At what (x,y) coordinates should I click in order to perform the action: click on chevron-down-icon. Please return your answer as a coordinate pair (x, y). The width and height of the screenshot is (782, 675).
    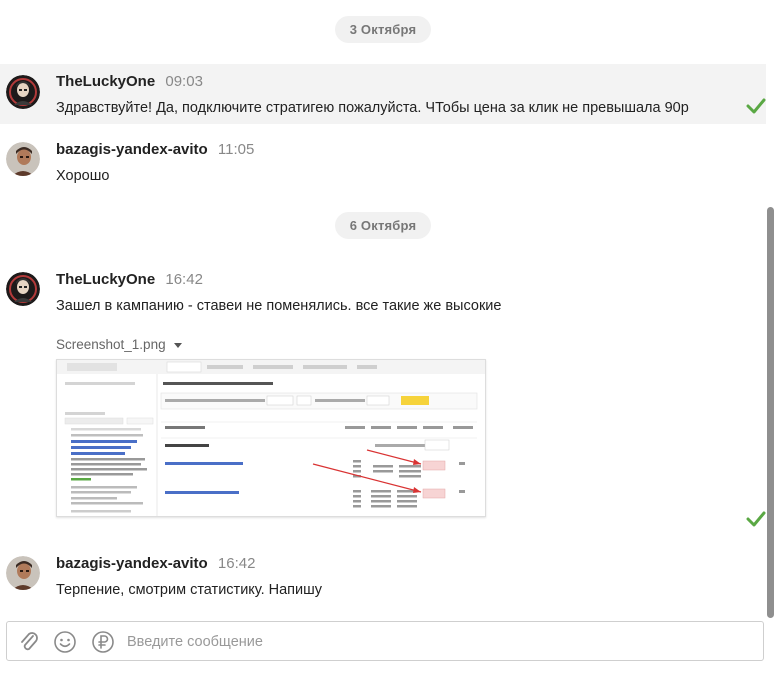
    Looking at the image, I should click on (177, 345).